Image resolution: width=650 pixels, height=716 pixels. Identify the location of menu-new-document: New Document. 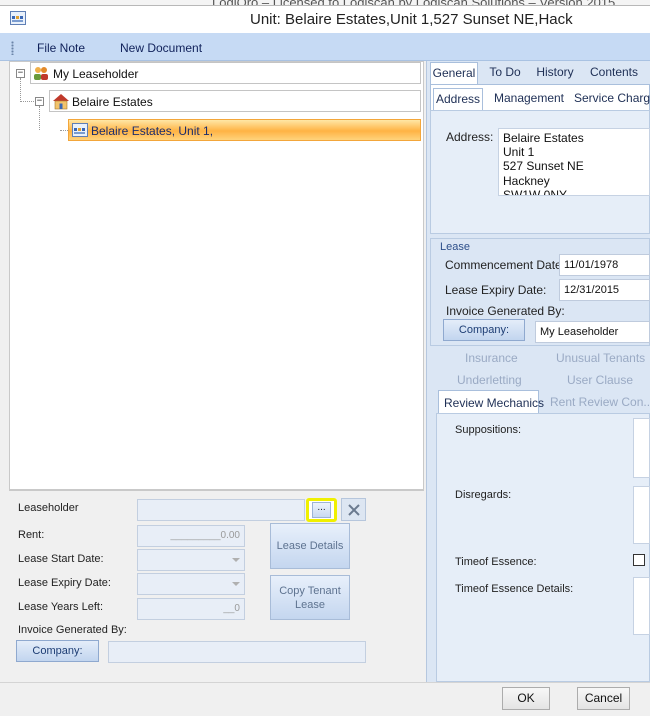
(161, 48).